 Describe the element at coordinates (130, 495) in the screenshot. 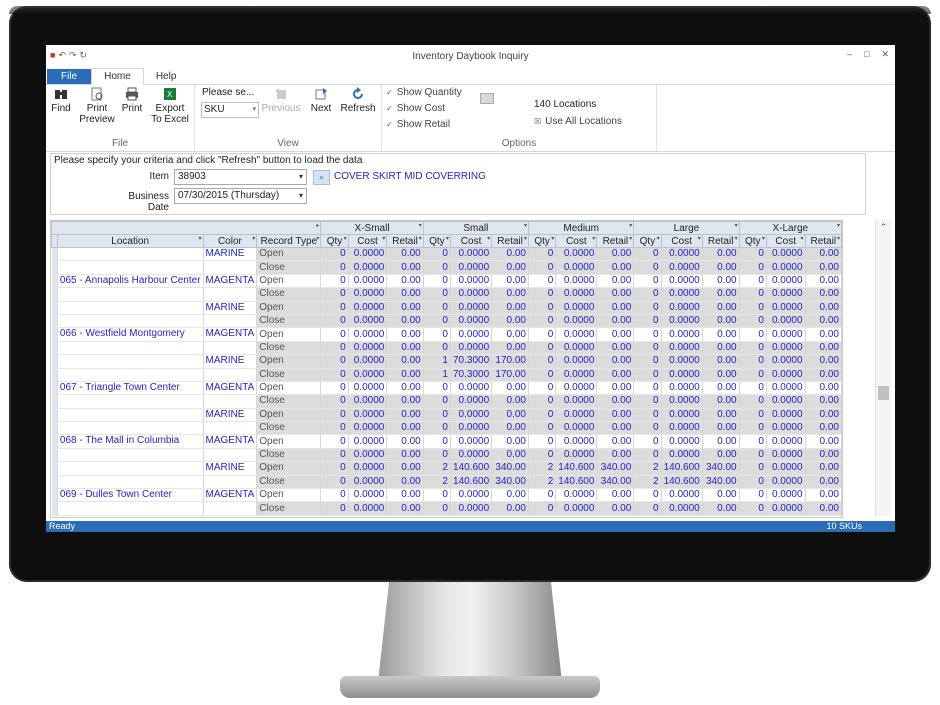

I see `cell-location: 069 - Dulles Town Center` at that location.